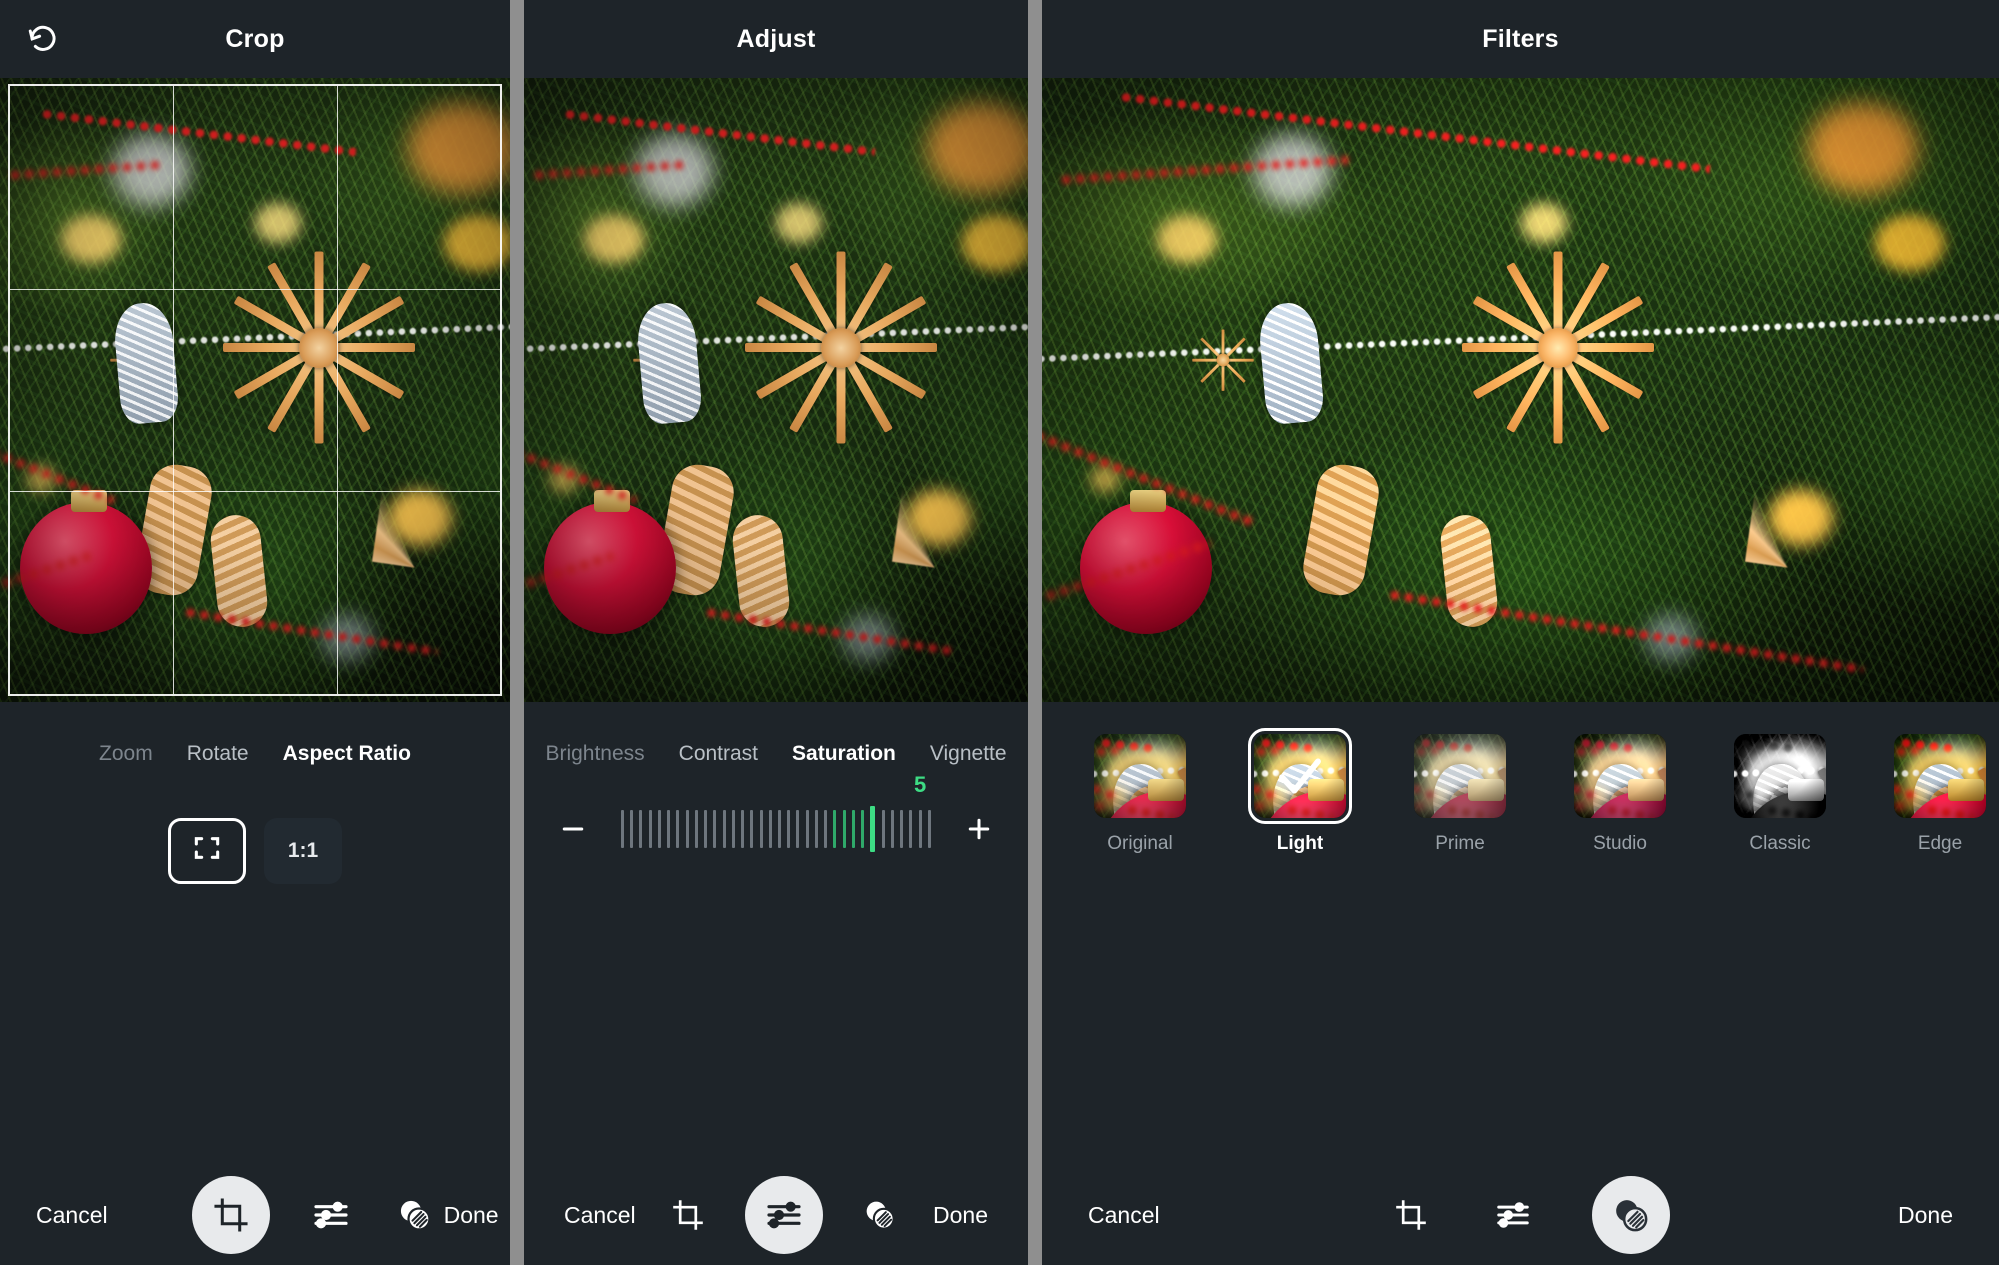 Image resolution: width=1999 pixels, height=1265 pixels. I want to click on rotate-left-icon, so click(43, 39).